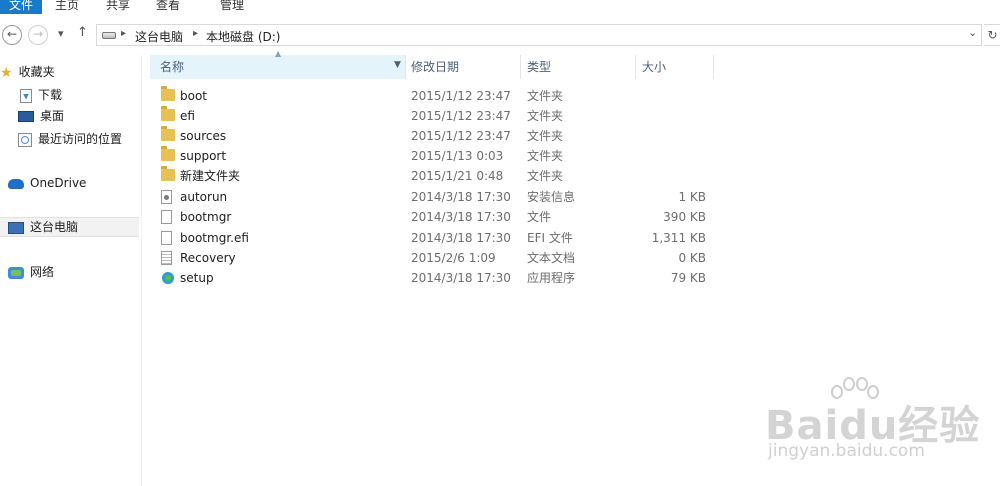 This screenshot has width=1000, height=486. I want to click on address-bar: ▸ 这台电脑 ▸ 本地磁盘 (D:) ⌄, so click(539, 35).